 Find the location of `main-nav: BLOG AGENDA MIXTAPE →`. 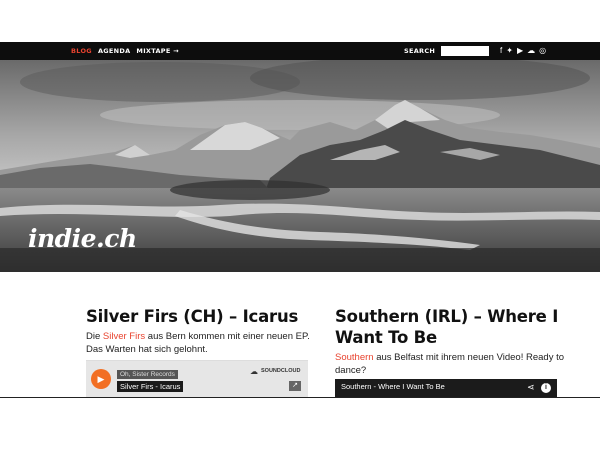

main-nav: BLOG AGENDA MIXTAPE → is located at coordinates (125, 51).